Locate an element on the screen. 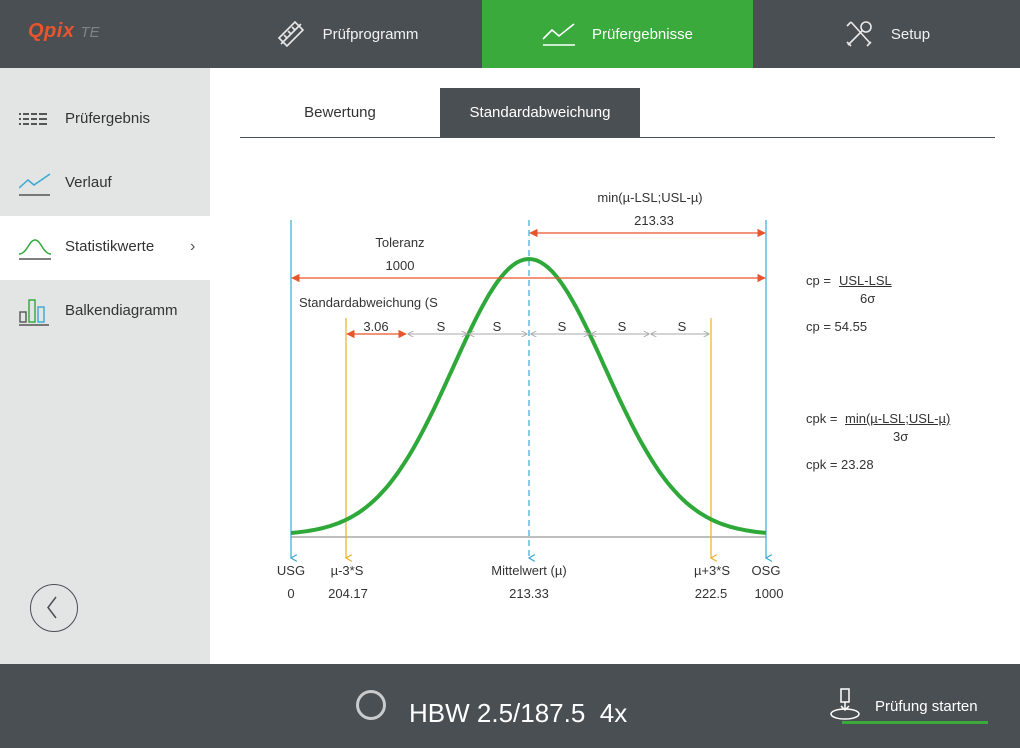 This screenshot has width=1020, height=748. bar-chart-icon is located at coordinates (34, 312).